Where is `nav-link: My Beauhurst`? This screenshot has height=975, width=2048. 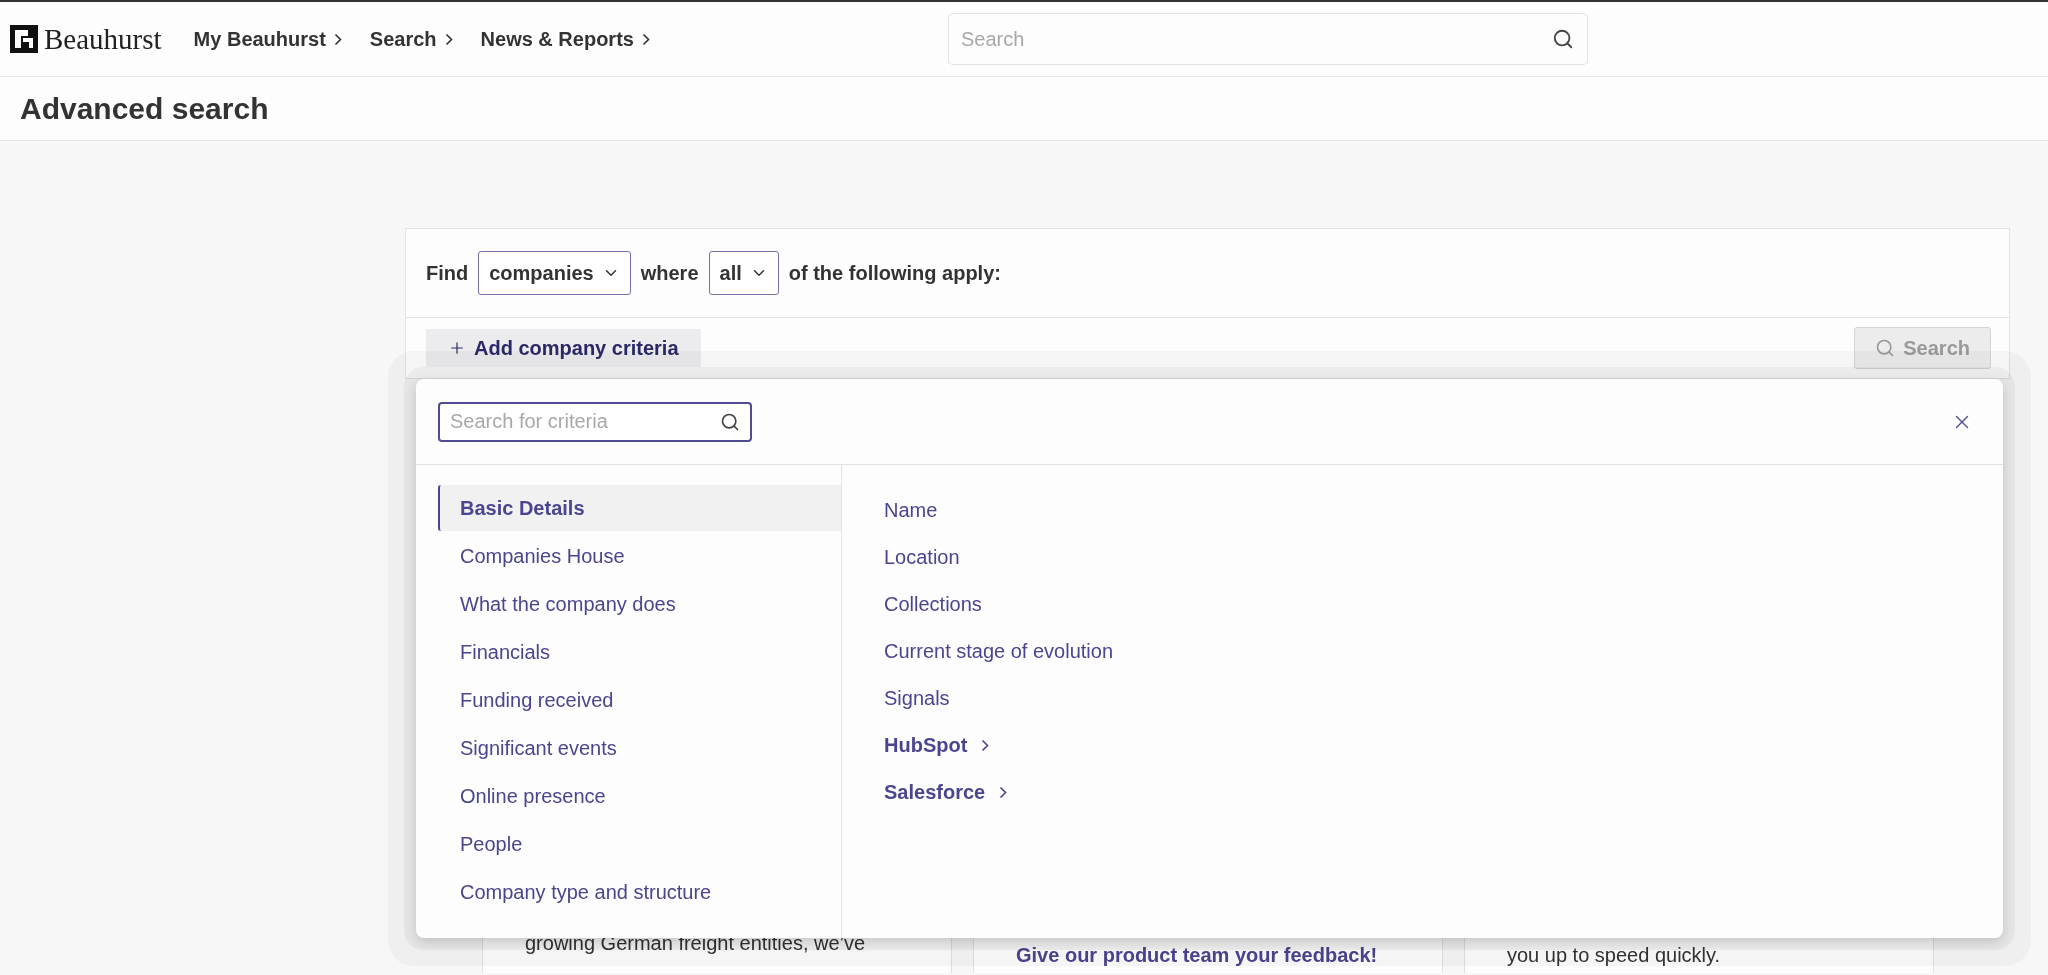
nav-link: My Beauhurst is located at coordinates (267, 39).